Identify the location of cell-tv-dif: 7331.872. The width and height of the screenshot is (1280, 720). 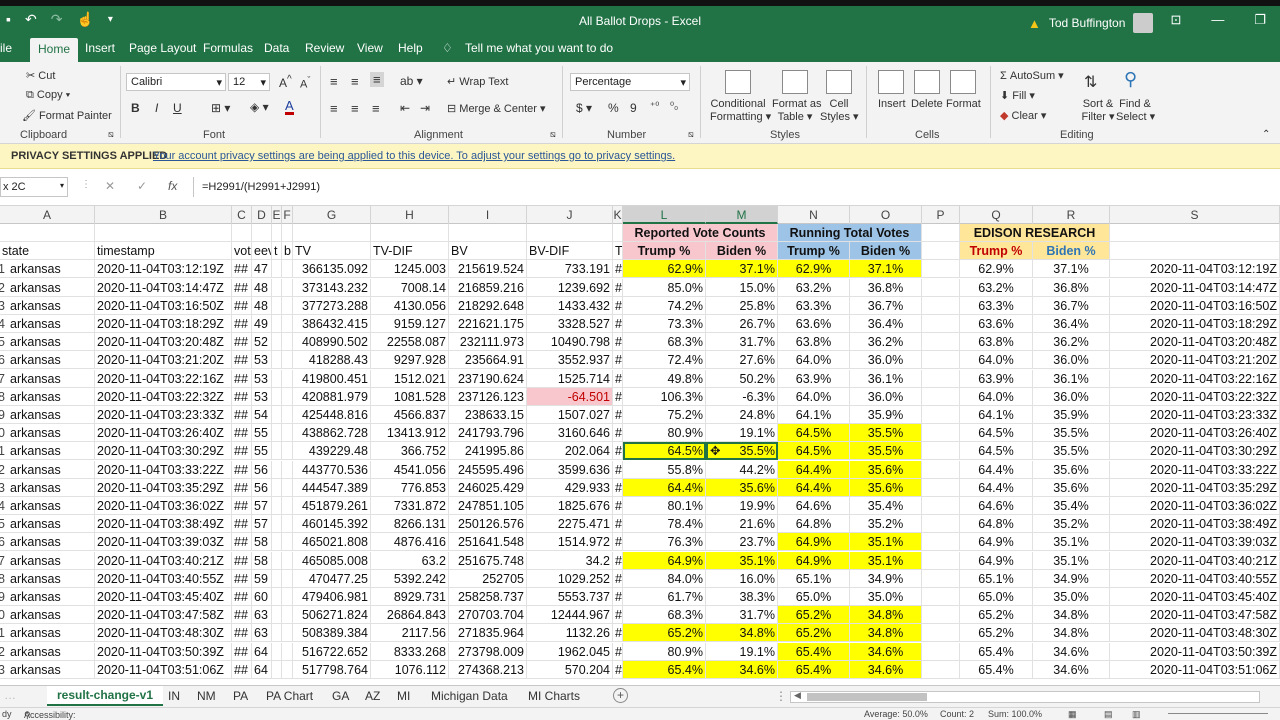
(410, 506).